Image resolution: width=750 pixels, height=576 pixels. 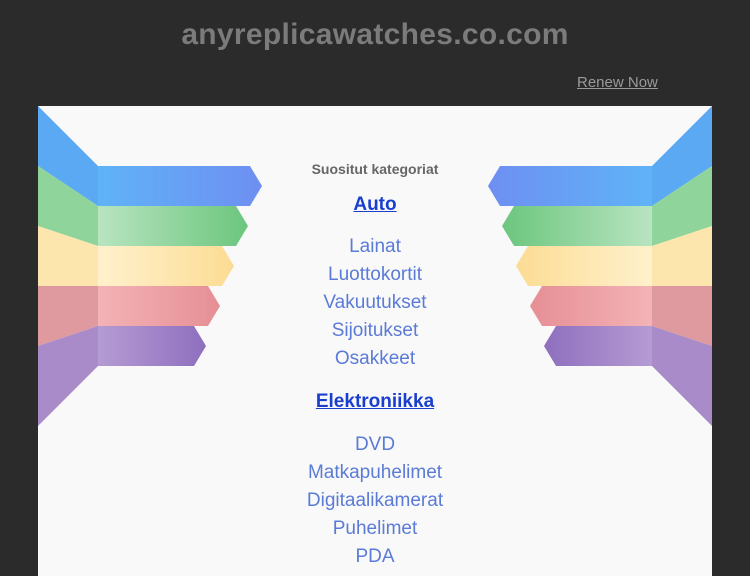 I want to click on category-link: Matkapuhelimet, so click(x=375, y=473).